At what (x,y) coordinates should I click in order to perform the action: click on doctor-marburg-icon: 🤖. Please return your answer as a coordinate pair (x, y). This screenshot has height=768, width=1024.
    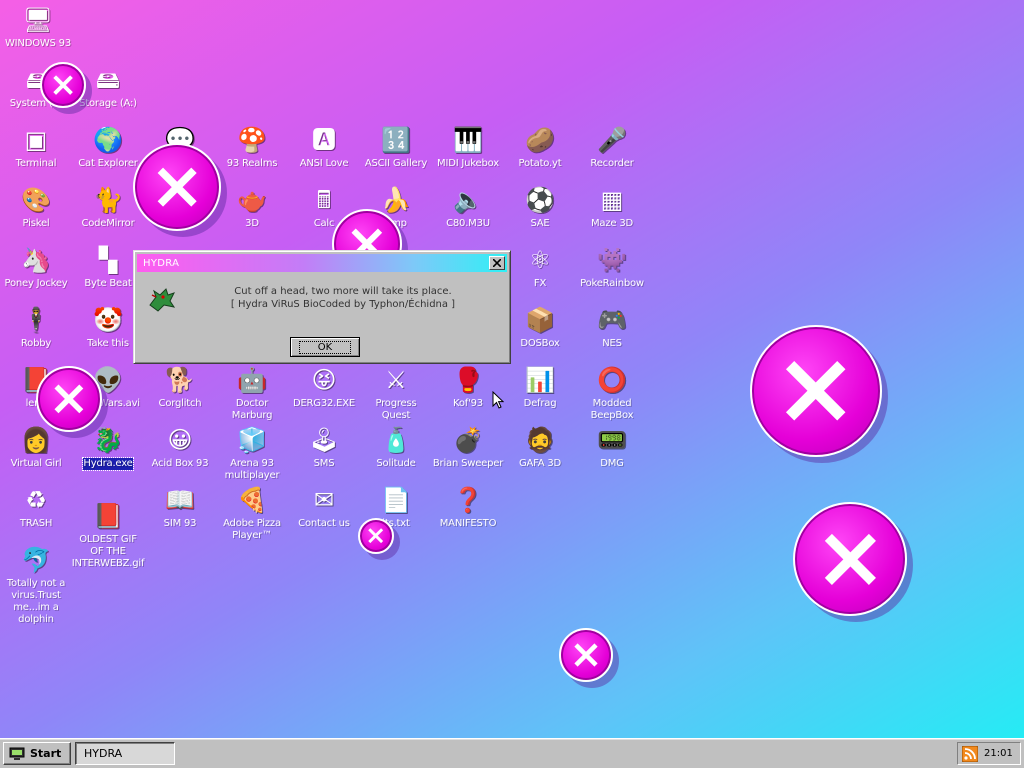
    Looking at the image, I should click on (252, 380).